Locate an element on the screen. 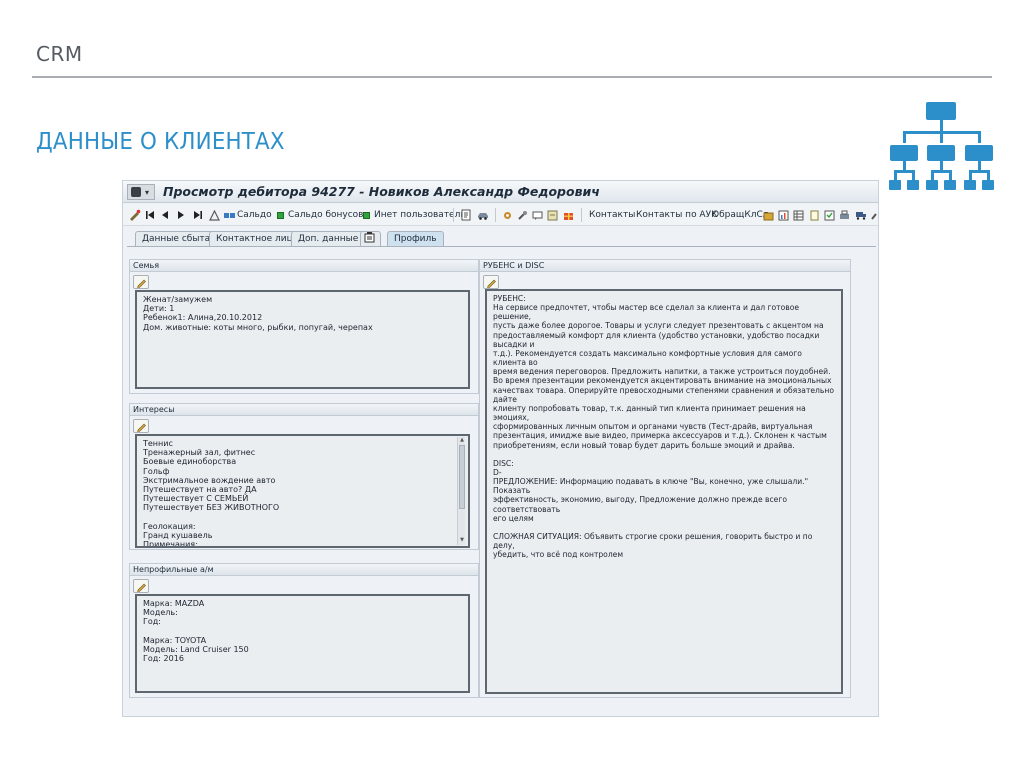  more-tools-icon is located at coordinates (874, 215).